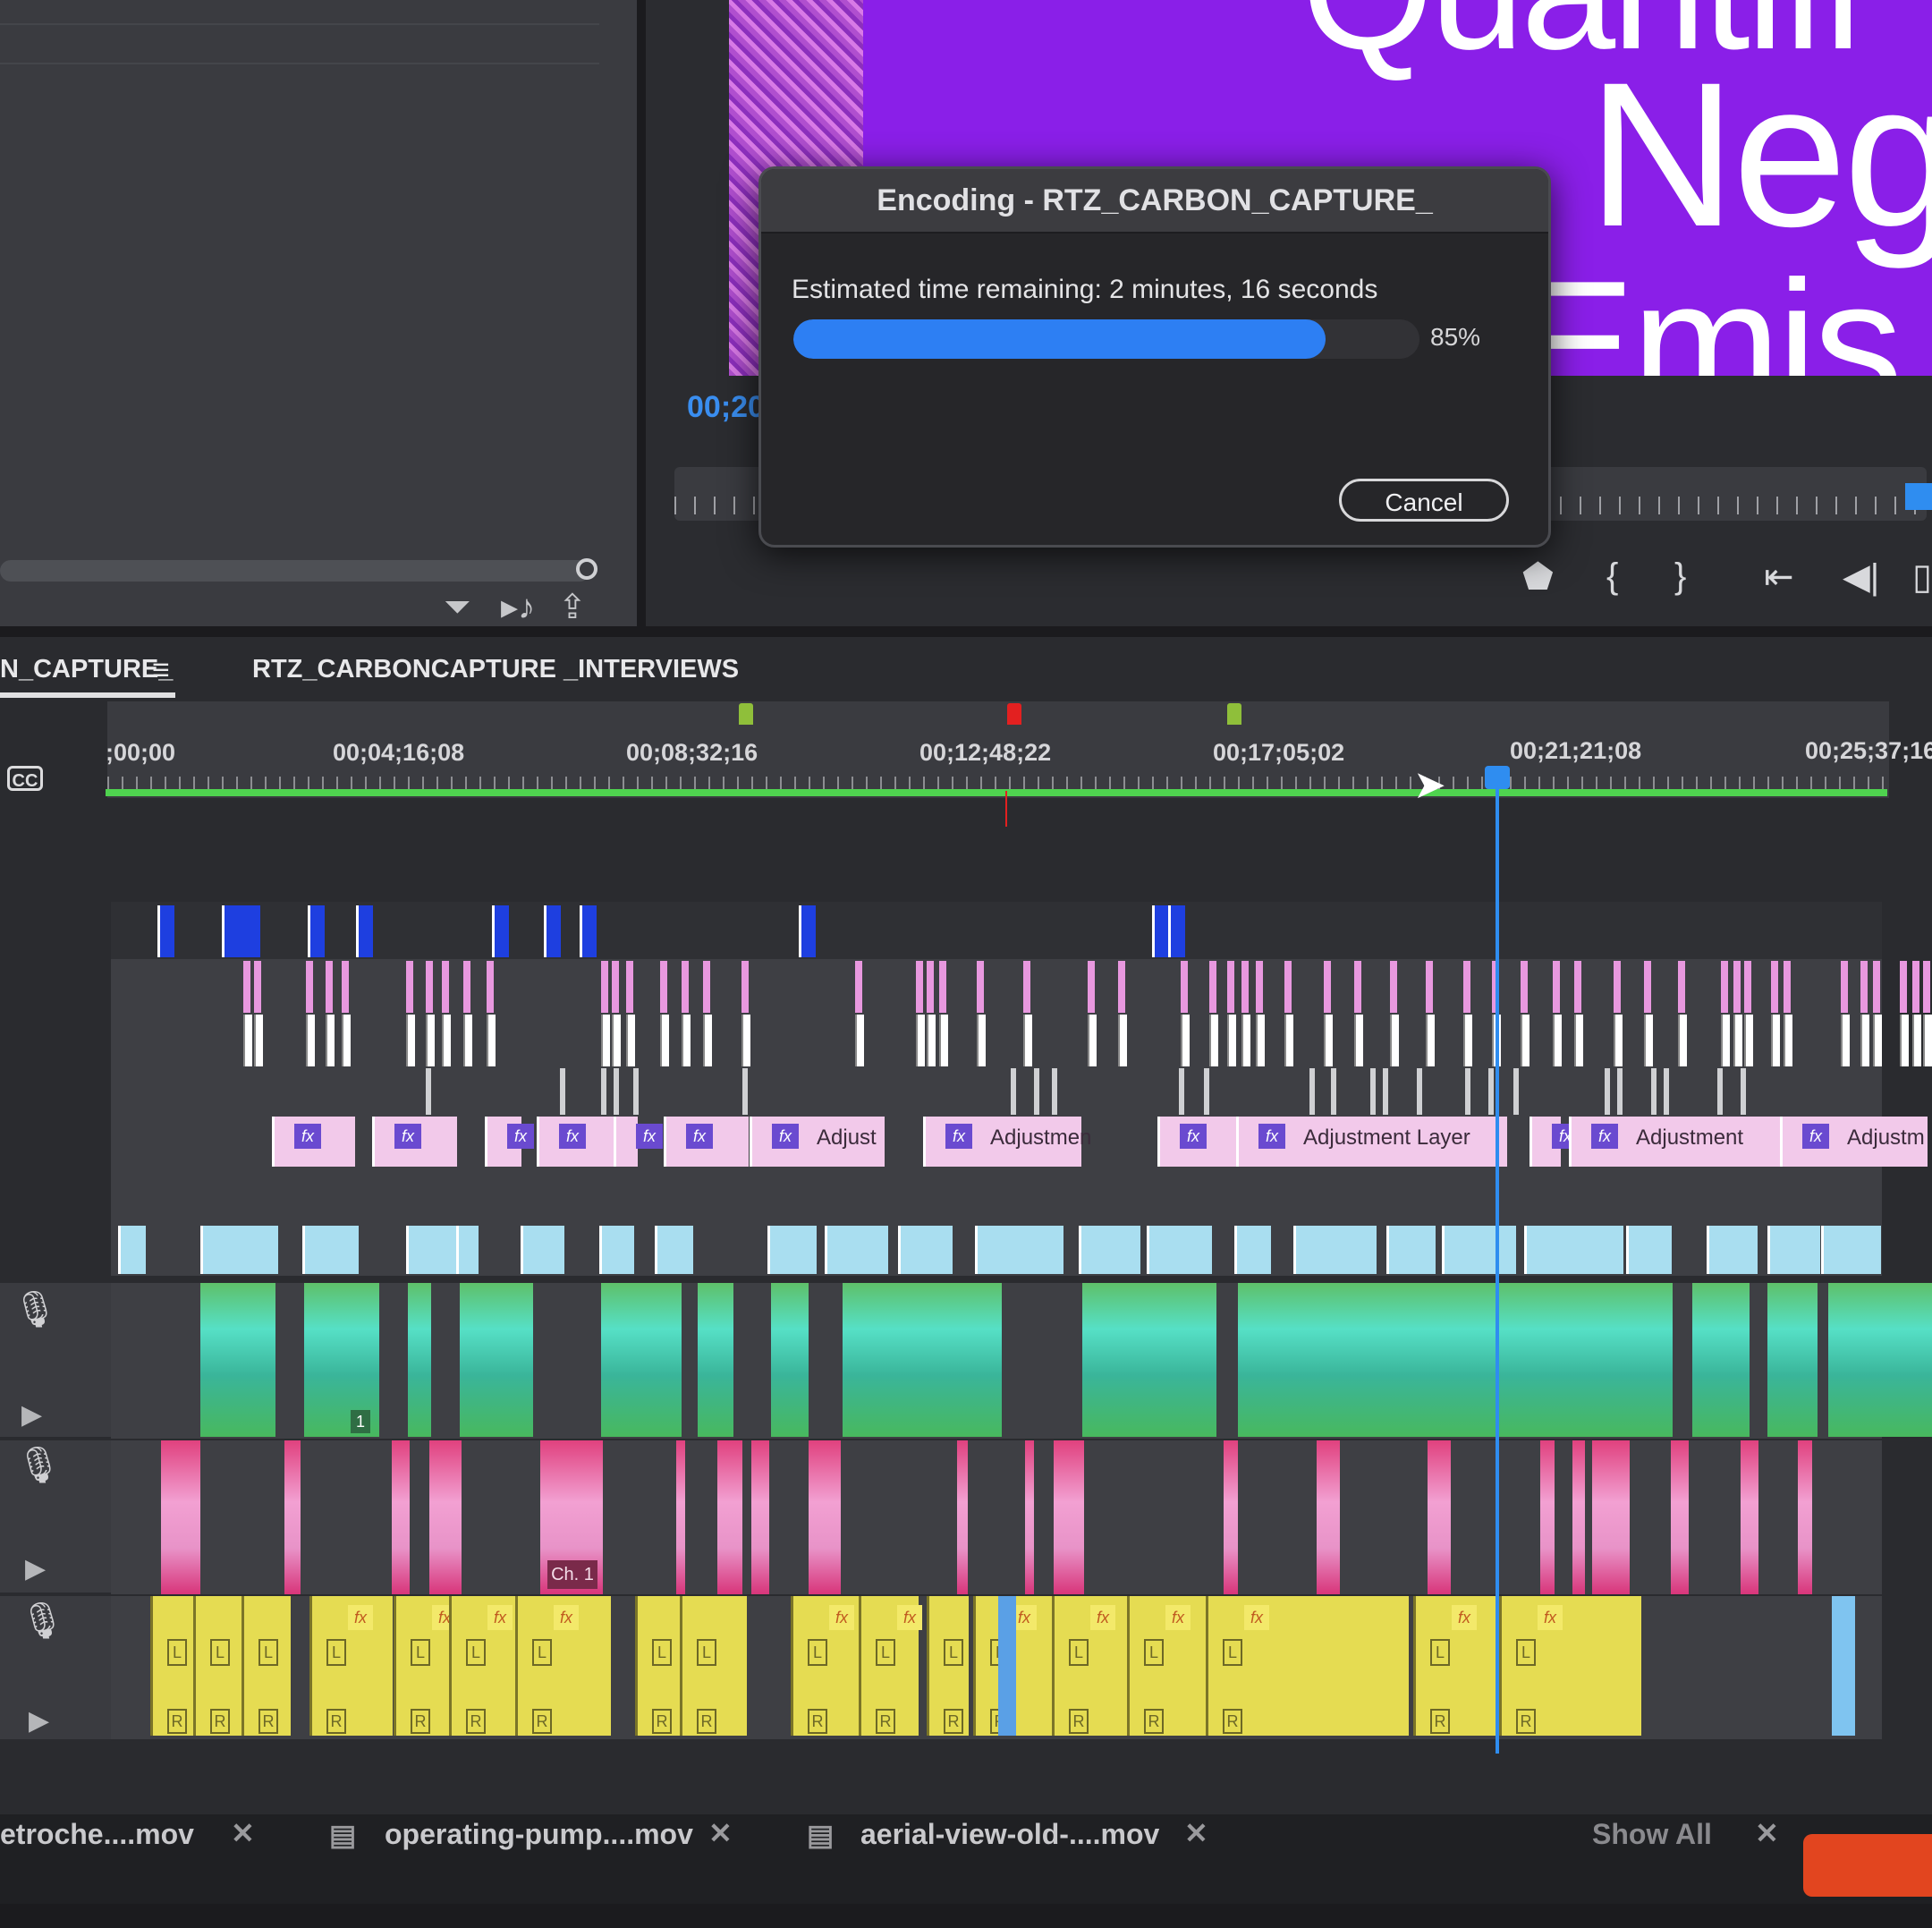 This screenshot has height=1928, width=1932. Describe the element at coordinates (1612, 576) in the screenshot. I see `mark-in-icon: {` at that location.